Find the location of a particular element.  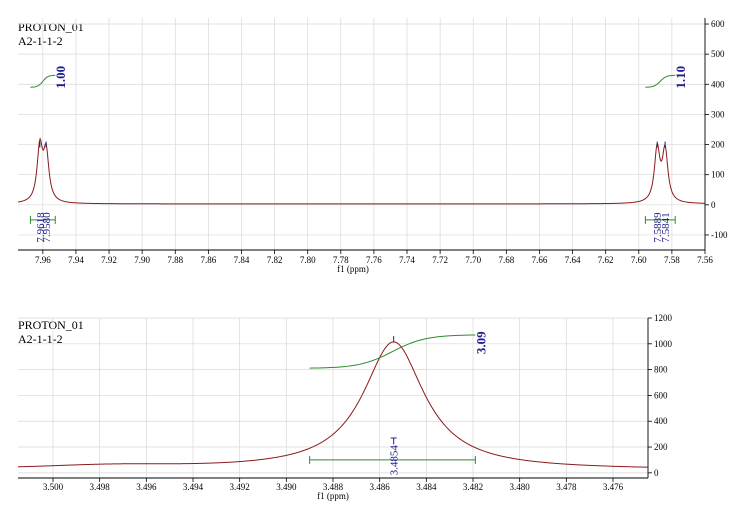

x-tick-label: 7.68 is located at coordinates (506, 260).